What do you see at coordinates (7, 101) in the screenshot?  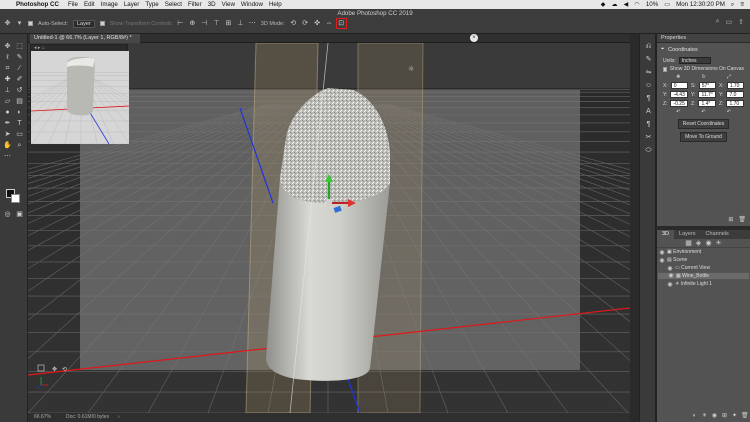 I see `eraser-tool-icon: ▱` at bounding box center [7, 101].